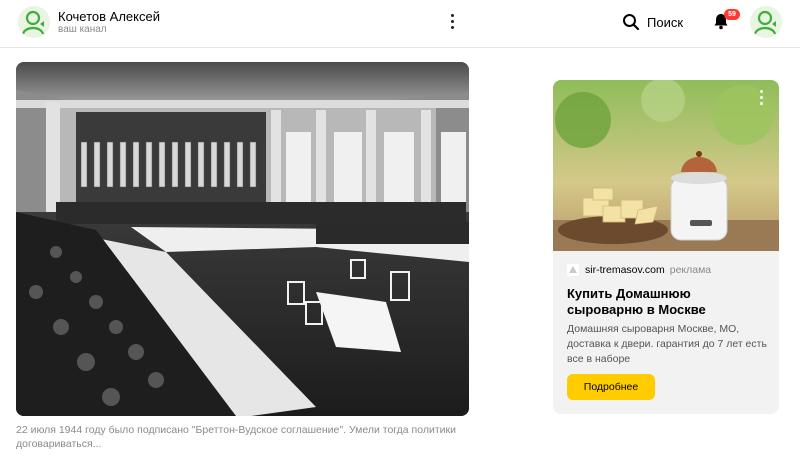 The image size is (800, 460). I want to click on more-options-button, so click(453, 22).